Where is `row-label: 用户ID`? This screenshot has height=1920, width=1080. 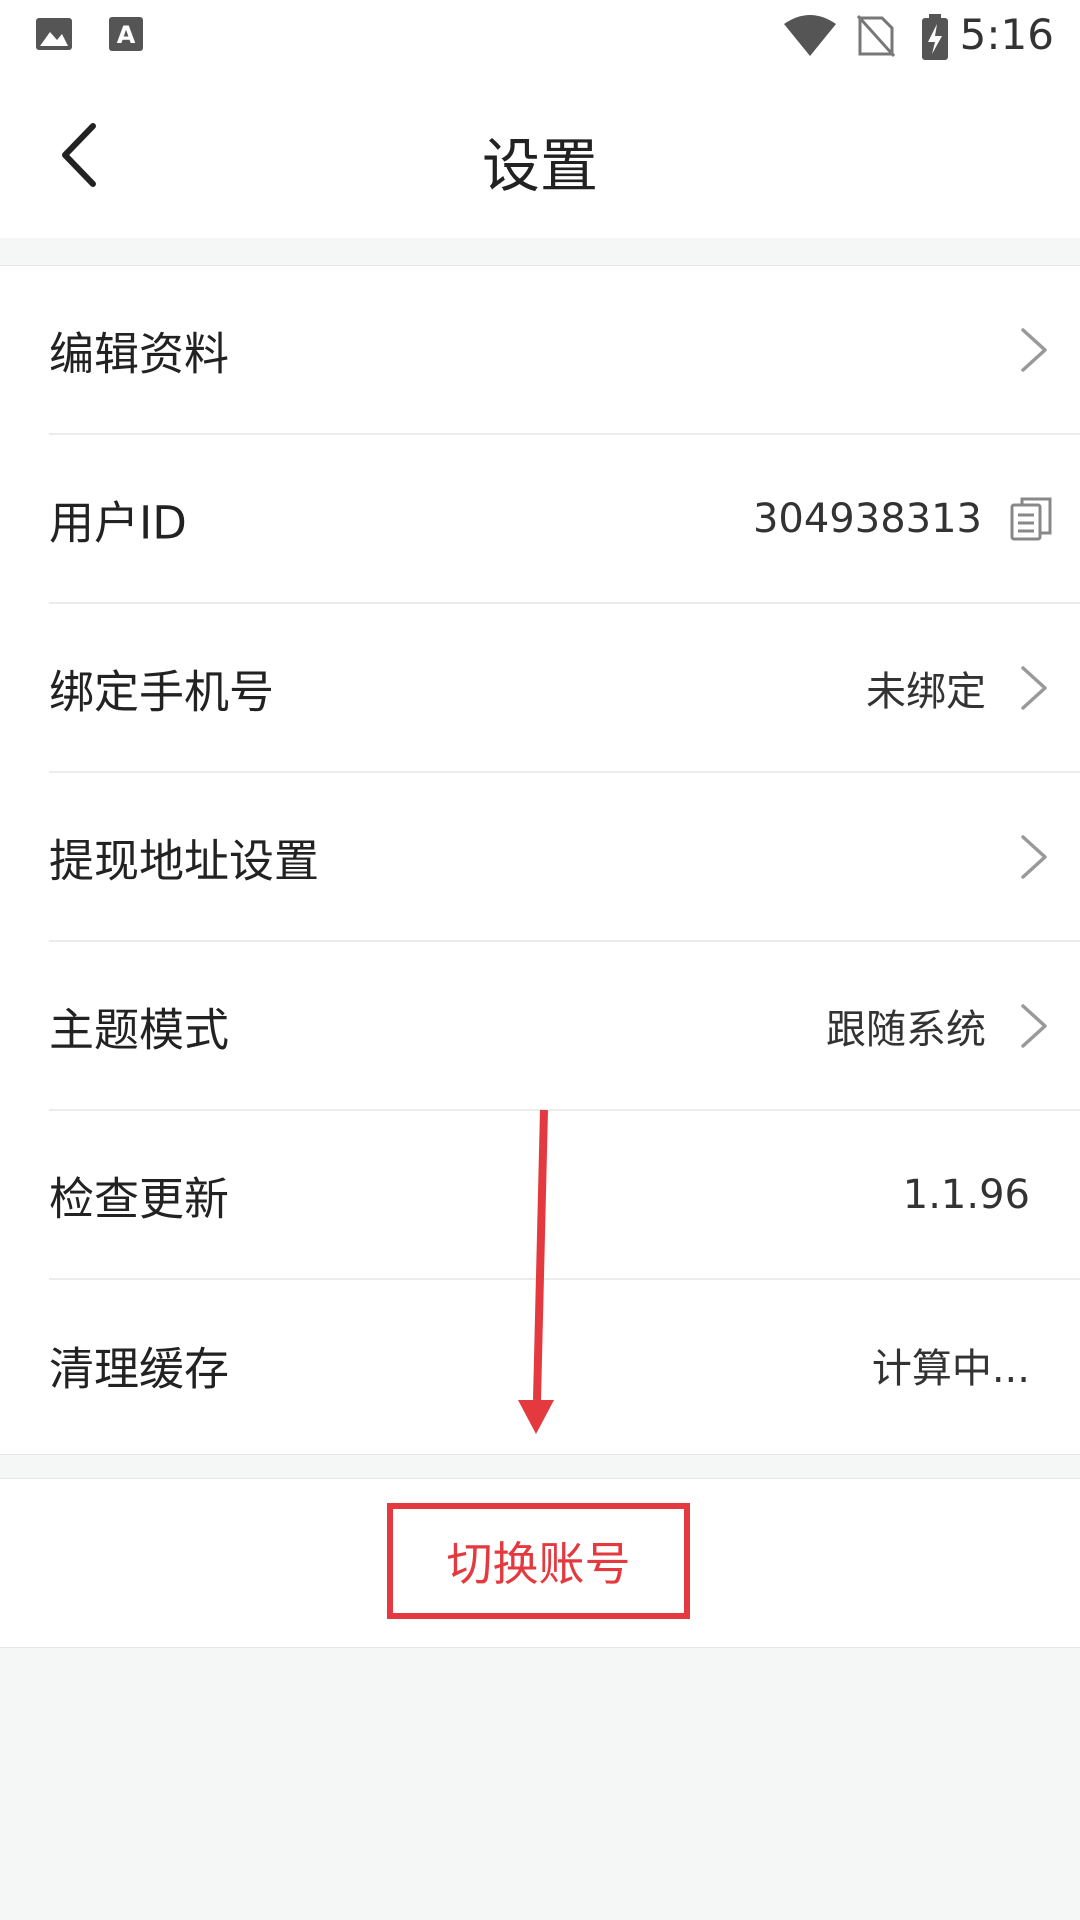
row-label: 用户ID is located at coordinates (118, 522).